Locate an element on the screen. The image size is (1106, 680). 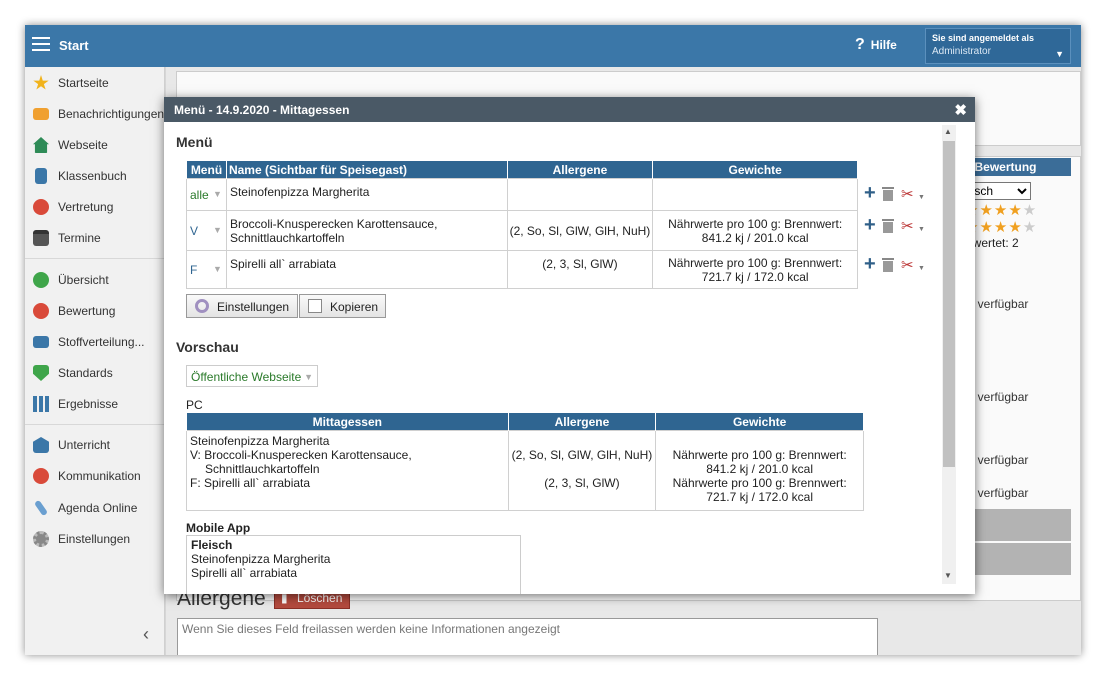
calendar-icon is located at coordinates (41, 238).